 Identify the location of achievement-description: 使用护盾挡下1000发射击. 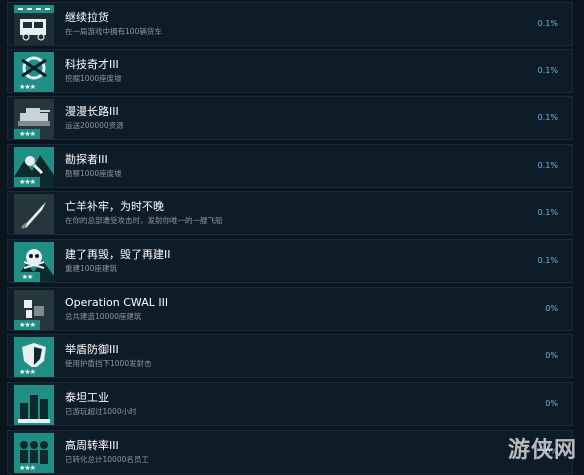
(108, 363).